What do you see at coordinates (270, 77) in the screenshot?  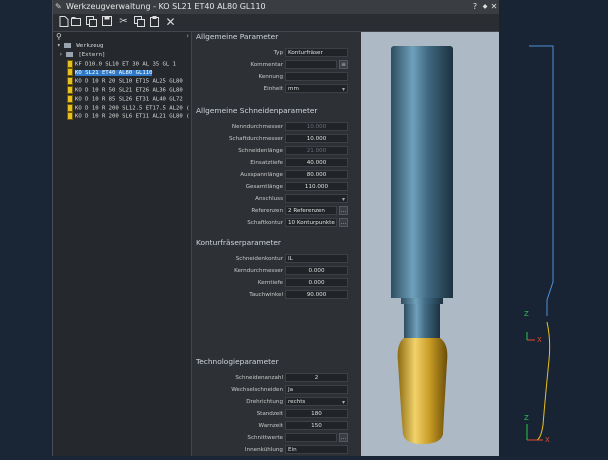 I see `id-label: Kennung` at bounding box center [270, 77].